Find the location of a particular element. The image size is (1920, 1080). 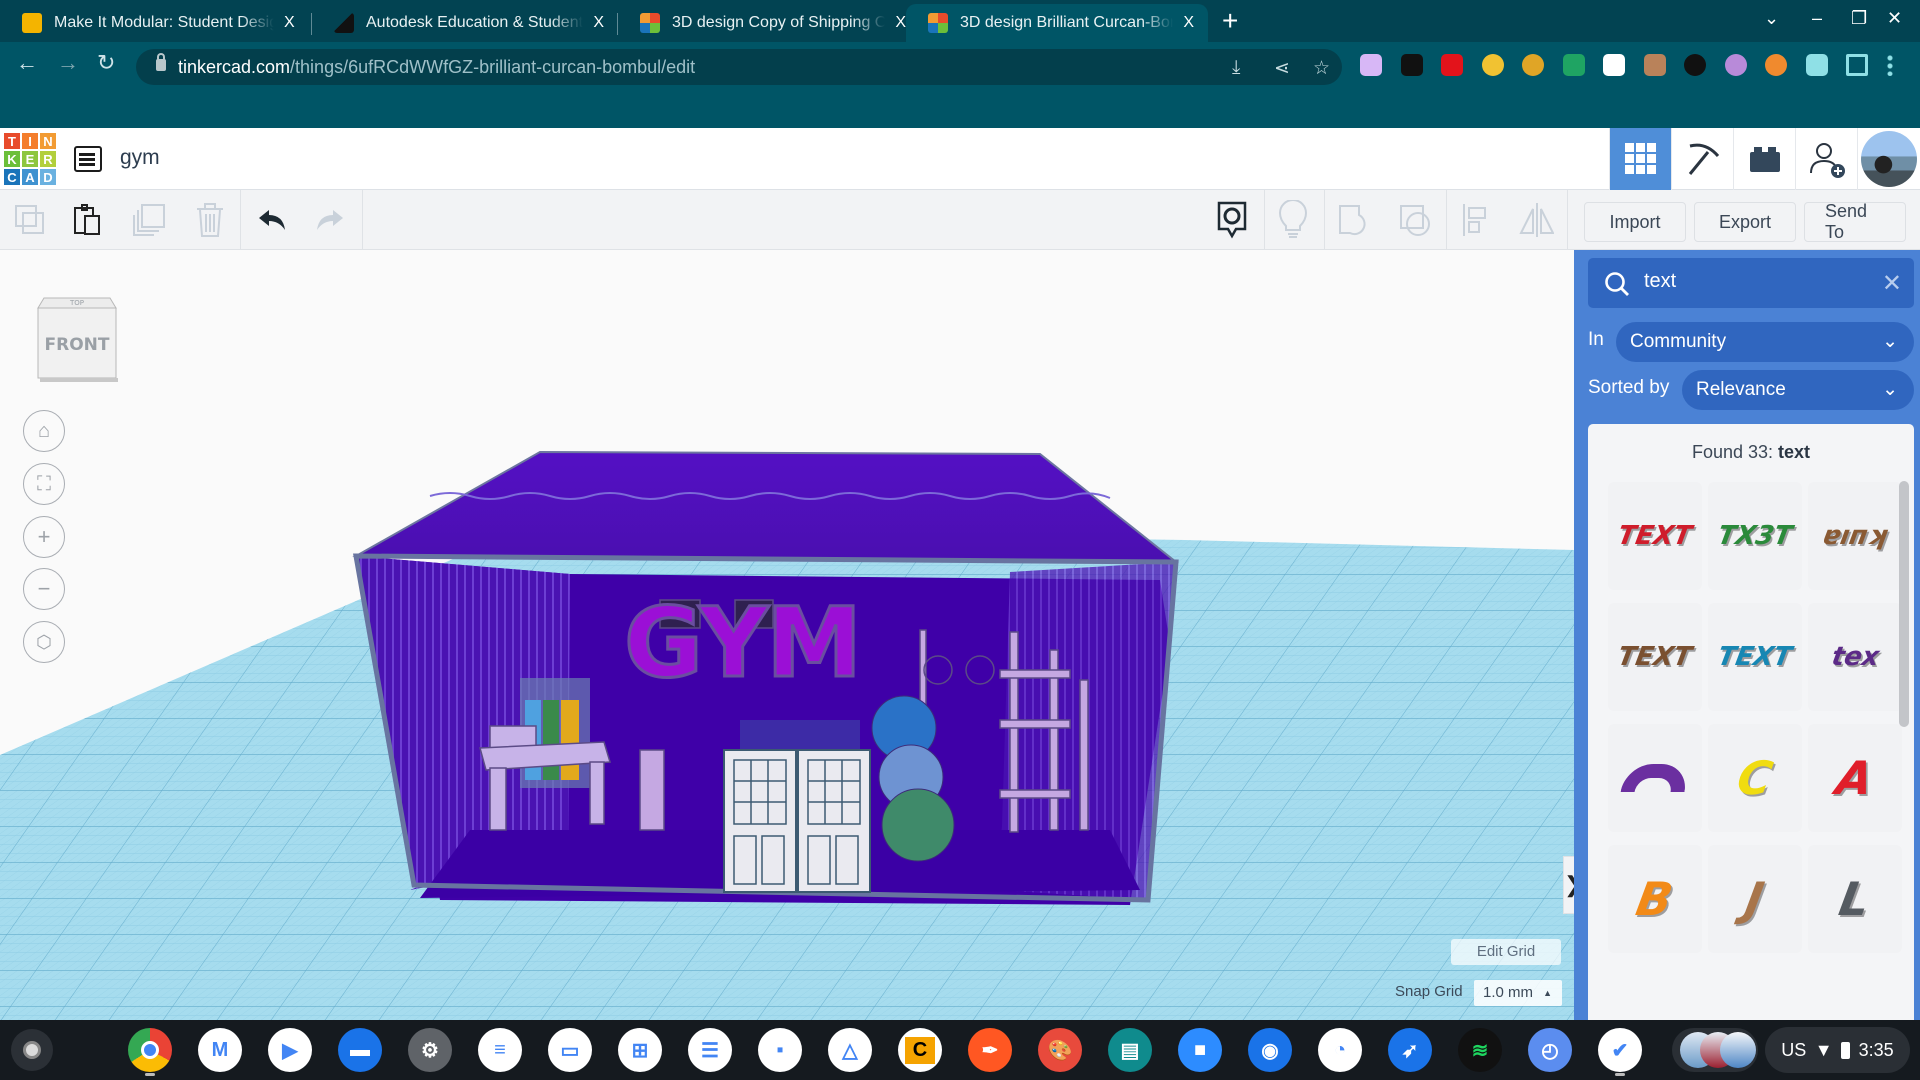

export-button: Export is located at coordinates (1745, 222).